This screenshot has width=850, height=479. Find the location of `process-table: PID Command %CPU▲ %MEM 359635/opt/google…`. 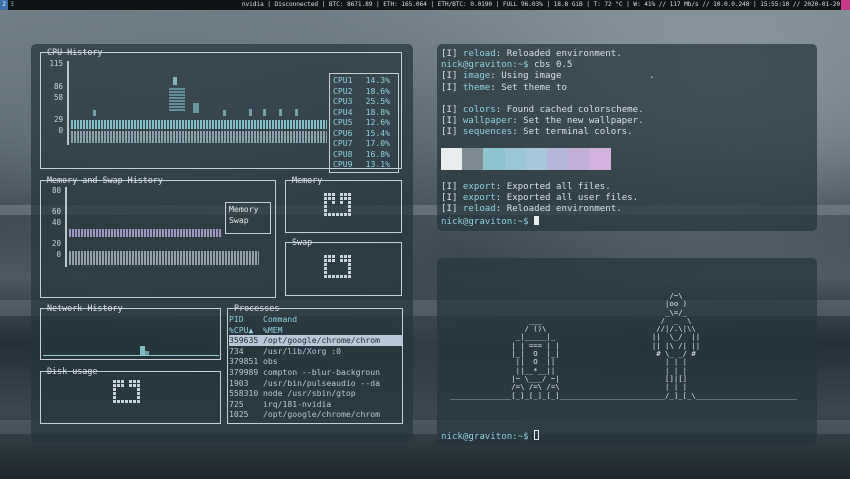

process-table: PID Command %CPU▲ %MEM 359635/opt/google… is located at coordinates (316, 367).